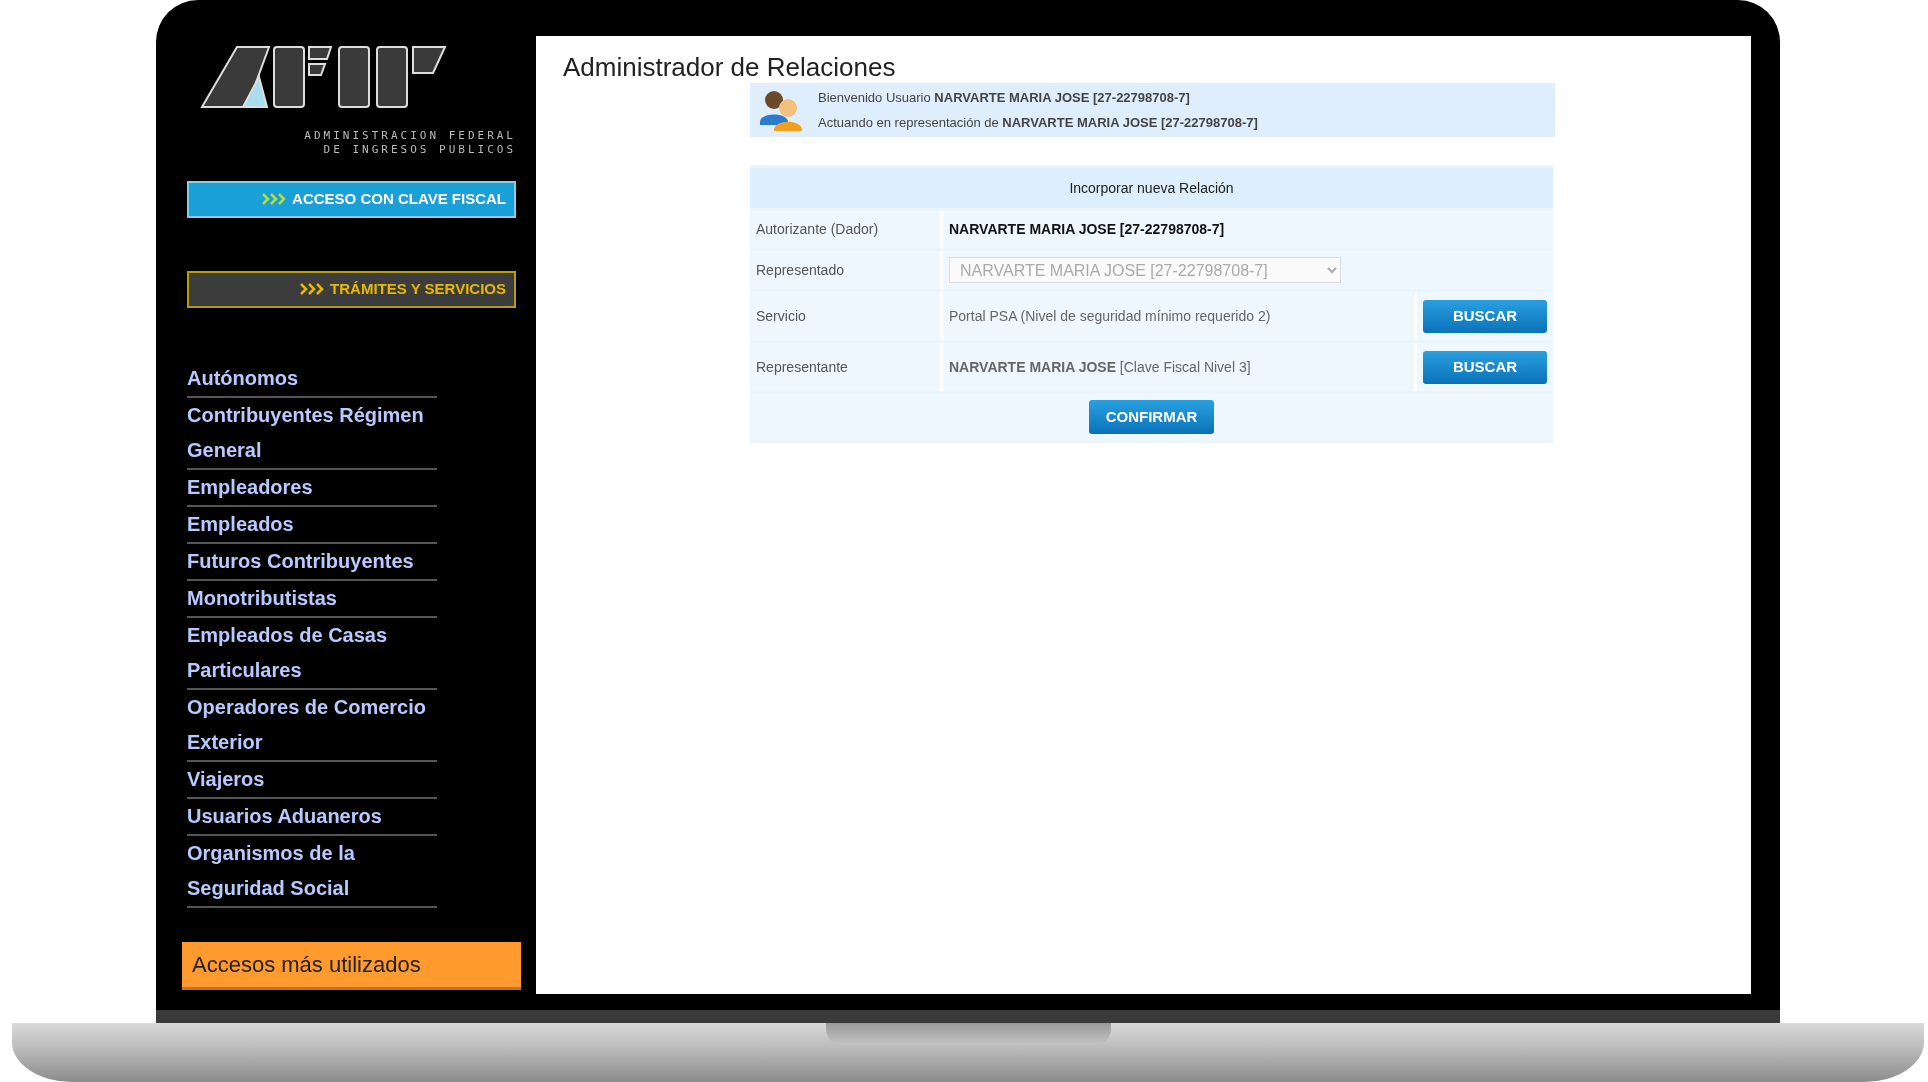 This screenshot has width=1928, height=1082. What do you see at coordinates (312, 653) in the screenshot?
I see `sidebar-menu-link: Empleados de Casas Particulares` at bounding box center [312, 653].